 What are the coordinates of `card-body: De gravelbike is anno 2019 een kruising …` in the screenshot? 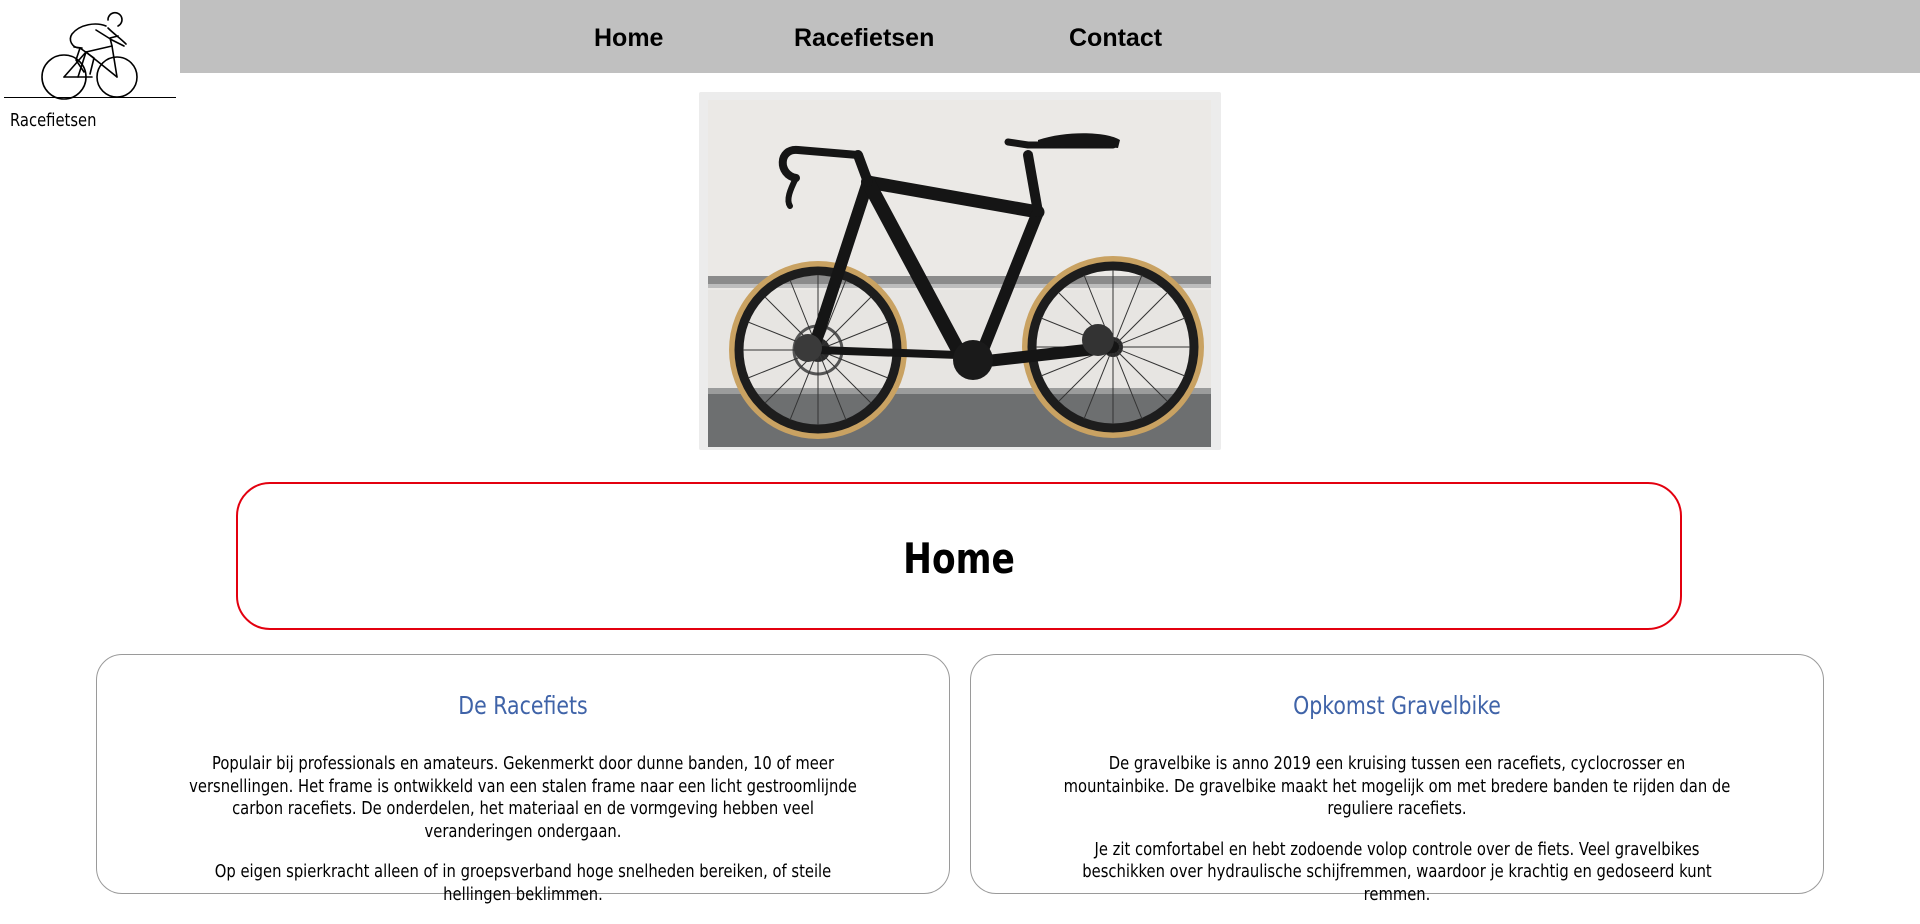 It's located at (1397, 838).